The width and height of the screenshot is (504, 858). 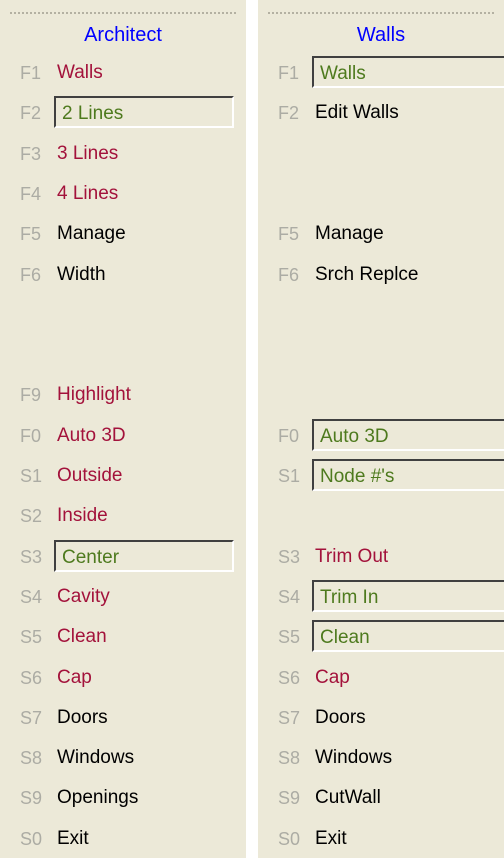 I want to click on function-key-label: S7, so click(x=31, y=717).